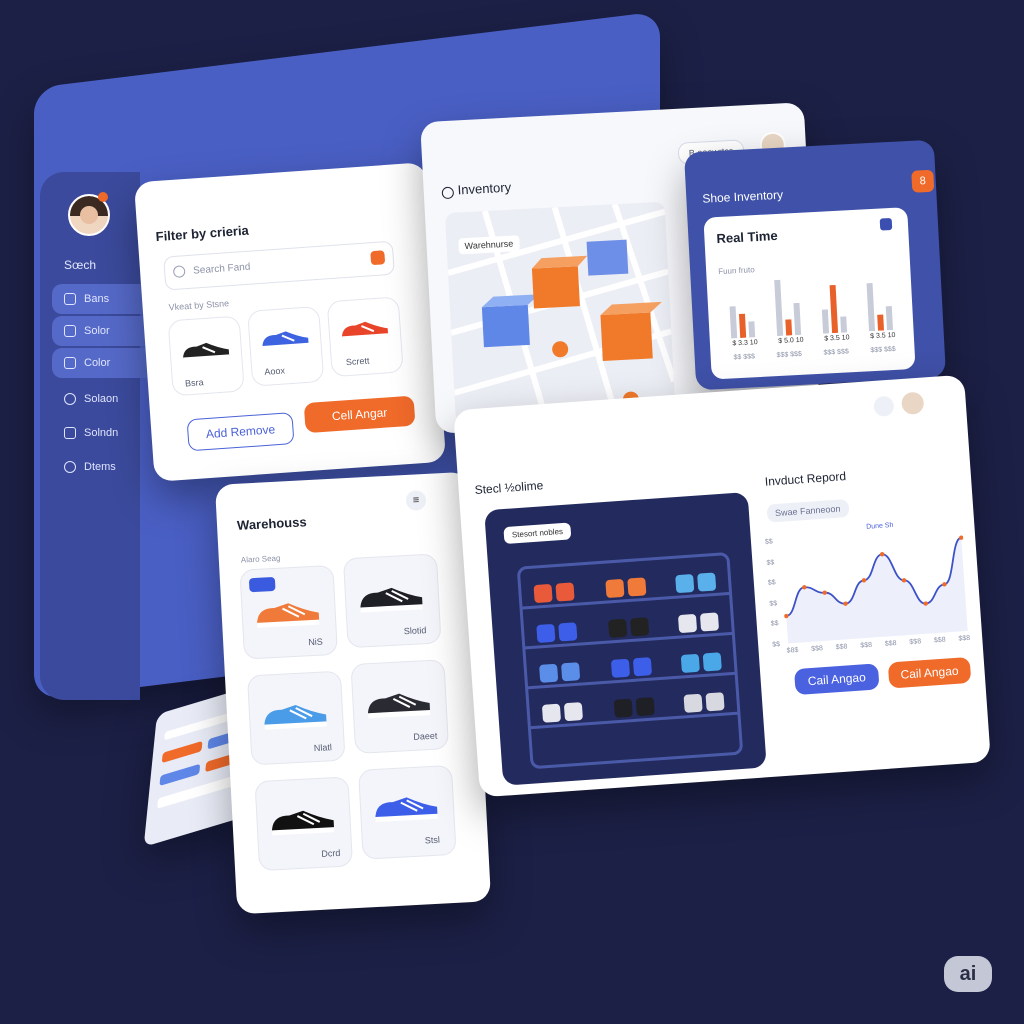 Image resolution: width=1024 pixels, height=1024 pixels. Describe the element at coordinates (772, 593) in the screenshot. I see `report-y-labels: $$ $$ $$ $$ $$ $$` at that location.